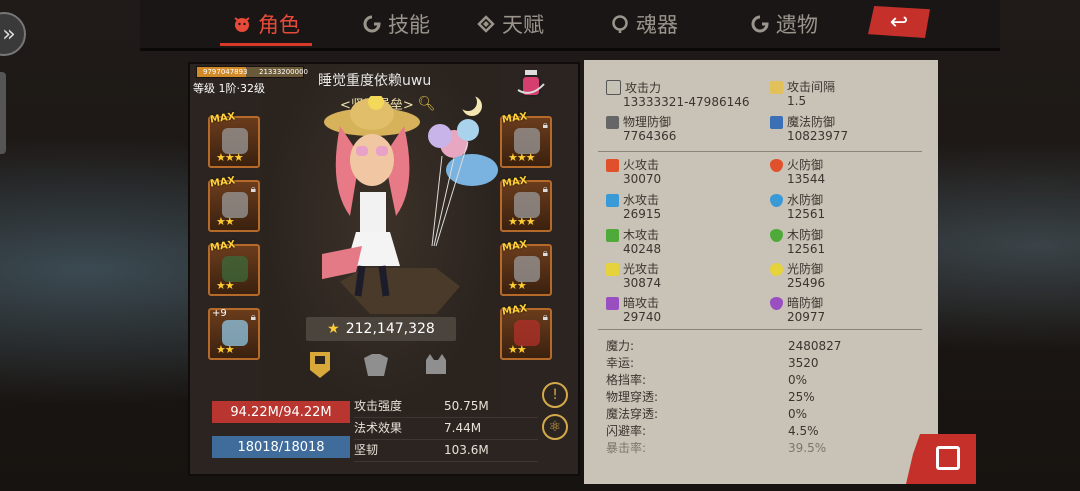 Image resolution: width=1080 pixels, height=491 pixels. Describe the element at coordinates (643, 87) in the screenshot. I see `stat-label: 攻击力` at that location.